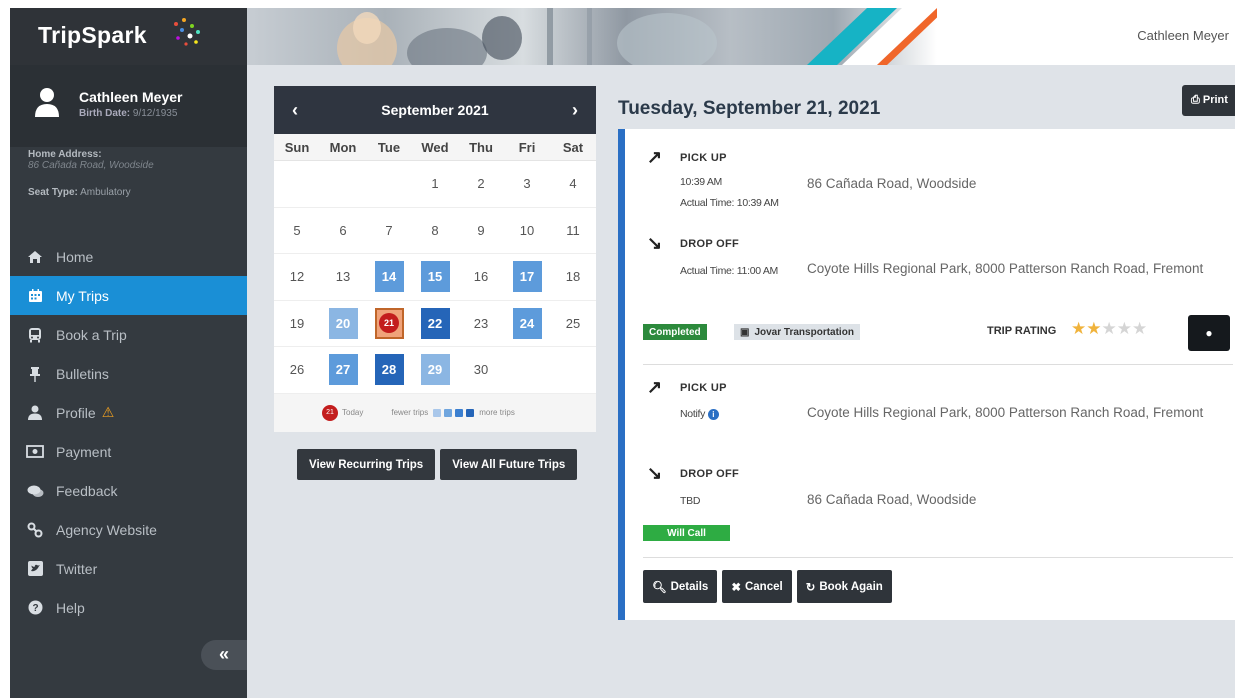  What do you see at coordinates (128, 607) in the screenshot?
I see `nav-item-help: ? Help` at bounding box center [128, 607].